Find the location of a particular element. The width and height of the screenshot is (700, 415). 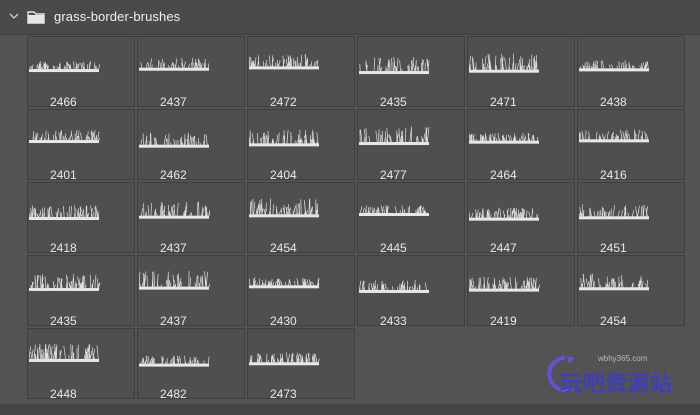

brush-size-label: 2473 is located at coordinates (283, 394).